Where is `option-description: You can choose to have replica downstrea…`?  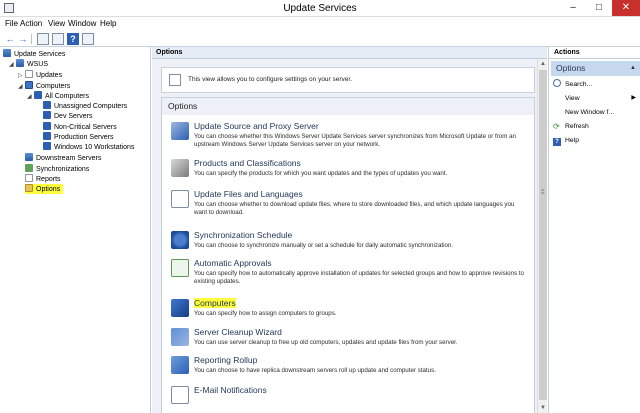 option-description: You can choose to have replica downstrea… is located at coordinates (315, 370).